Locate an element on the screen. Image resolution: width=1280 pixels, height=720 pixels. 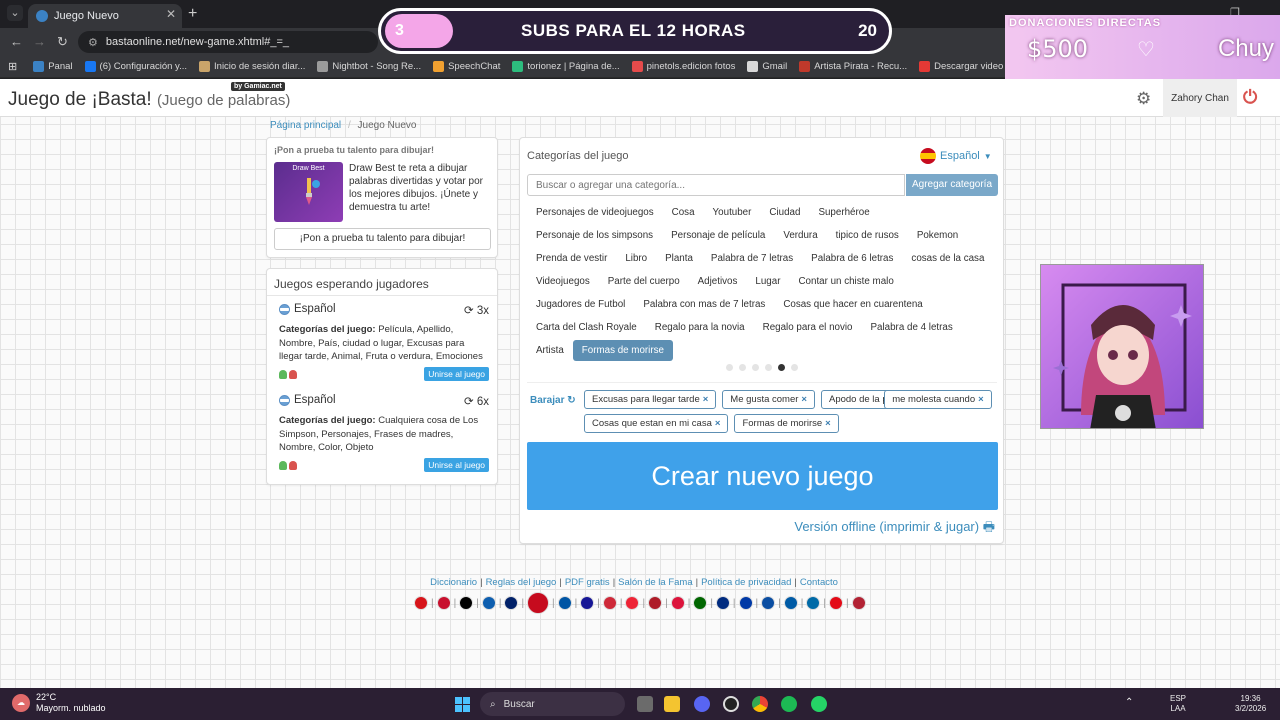
footer-link: Contacto is located at coordinates (819, 582).